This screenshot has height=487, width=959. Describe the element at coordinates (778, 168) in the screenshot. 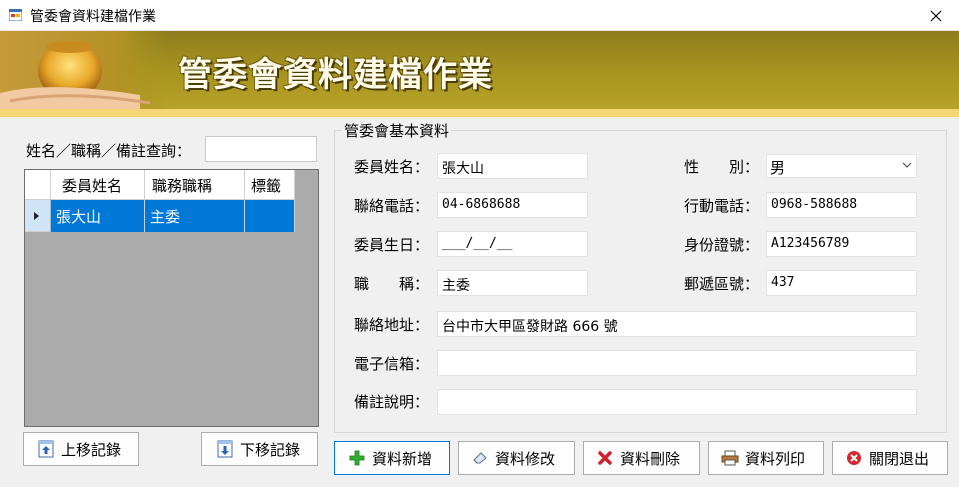

I see `gender-value: 男` at that location.